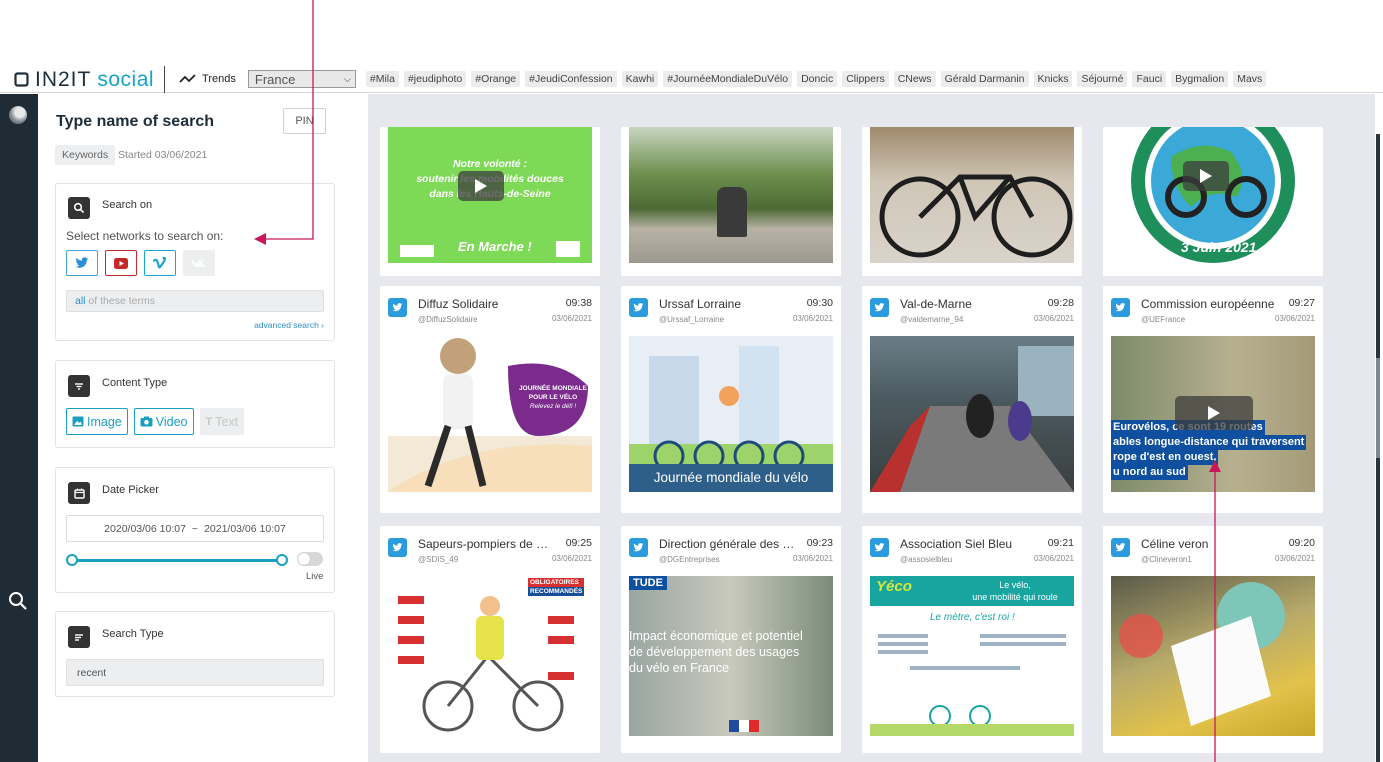 The image size is (1383, 762). Describe the element at coordinates (487, 544) in the screenshot. I see `post-author-name: Sapeurs-pompiers de Maine-et-Loire` at that location.